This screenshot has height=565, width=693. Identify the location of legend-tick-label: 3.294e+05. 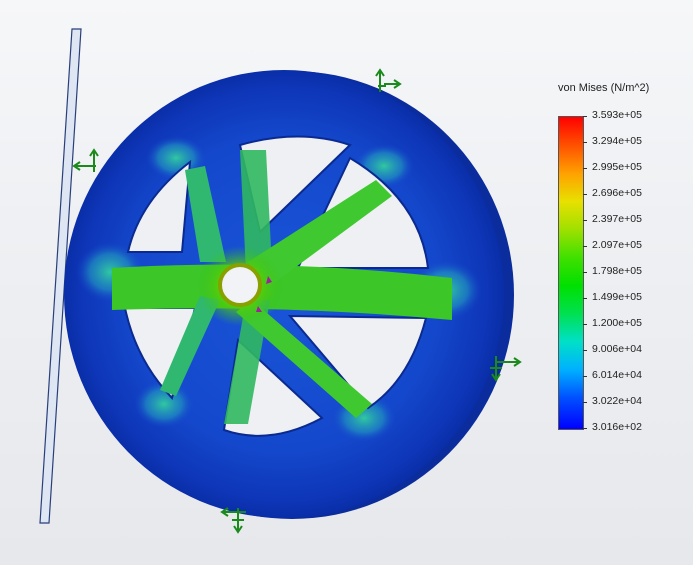
(617, 141).